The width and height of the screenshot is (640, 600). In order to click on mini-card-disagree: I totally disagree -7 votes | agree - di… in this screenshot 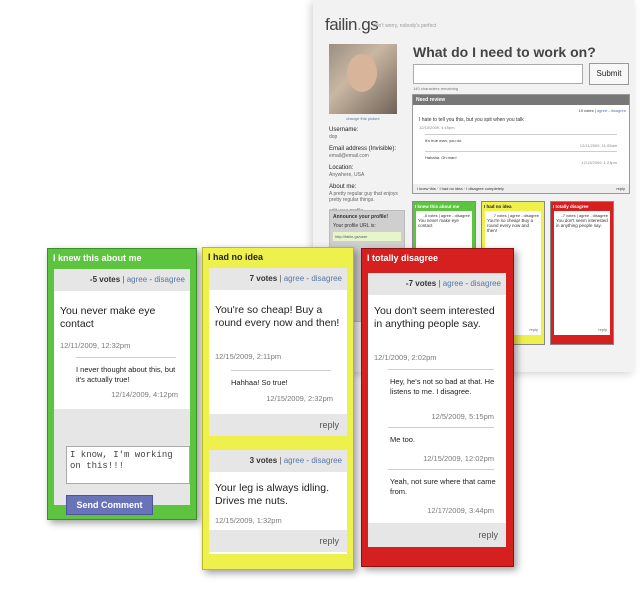, I will do `click(582, 273)`.